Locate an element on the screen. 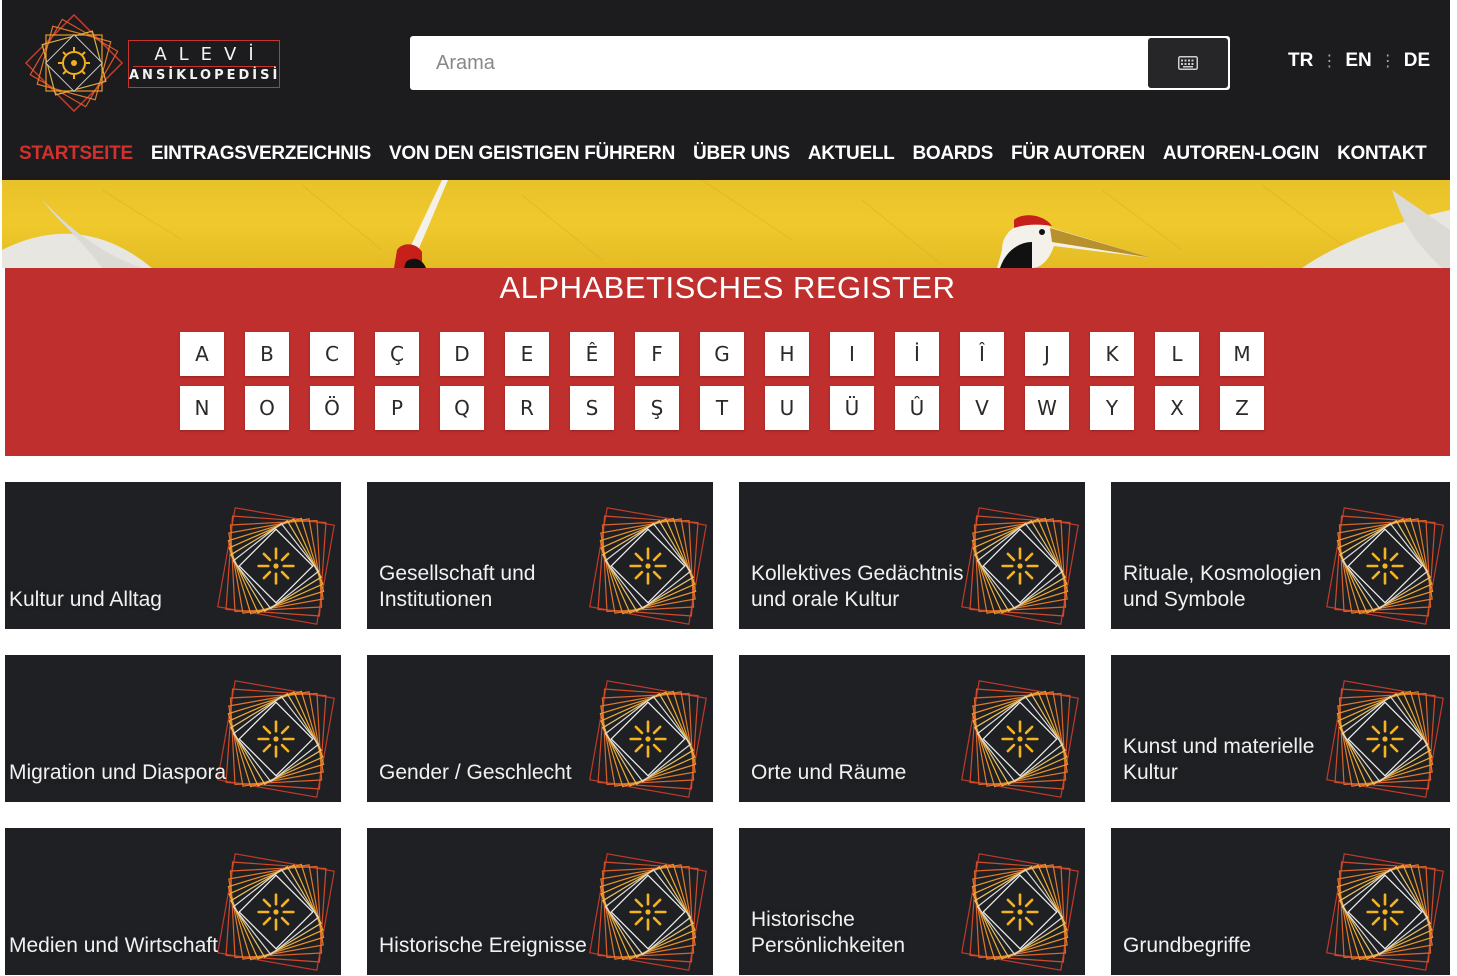  nav-item: AUTOREN-LOGIN is located at coordinates (1241, 154).